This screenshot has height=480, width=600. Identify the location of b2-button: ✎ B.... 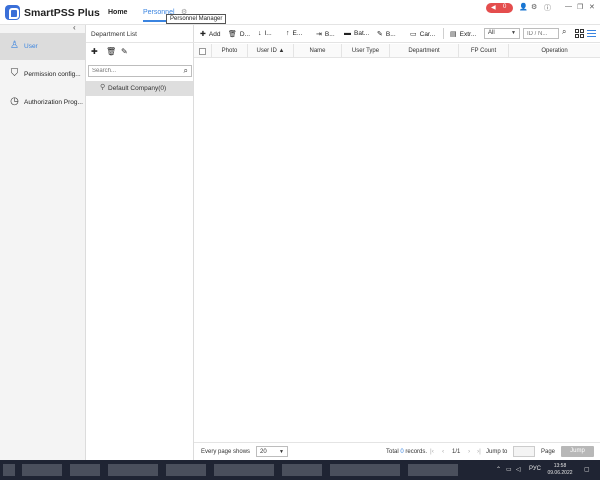
(386, 34).